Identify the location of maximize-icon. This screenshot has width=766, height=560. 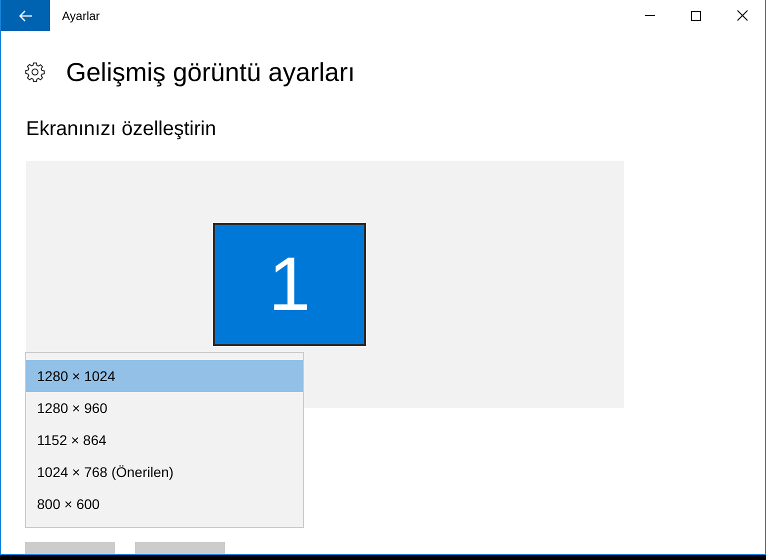
(696, 15).